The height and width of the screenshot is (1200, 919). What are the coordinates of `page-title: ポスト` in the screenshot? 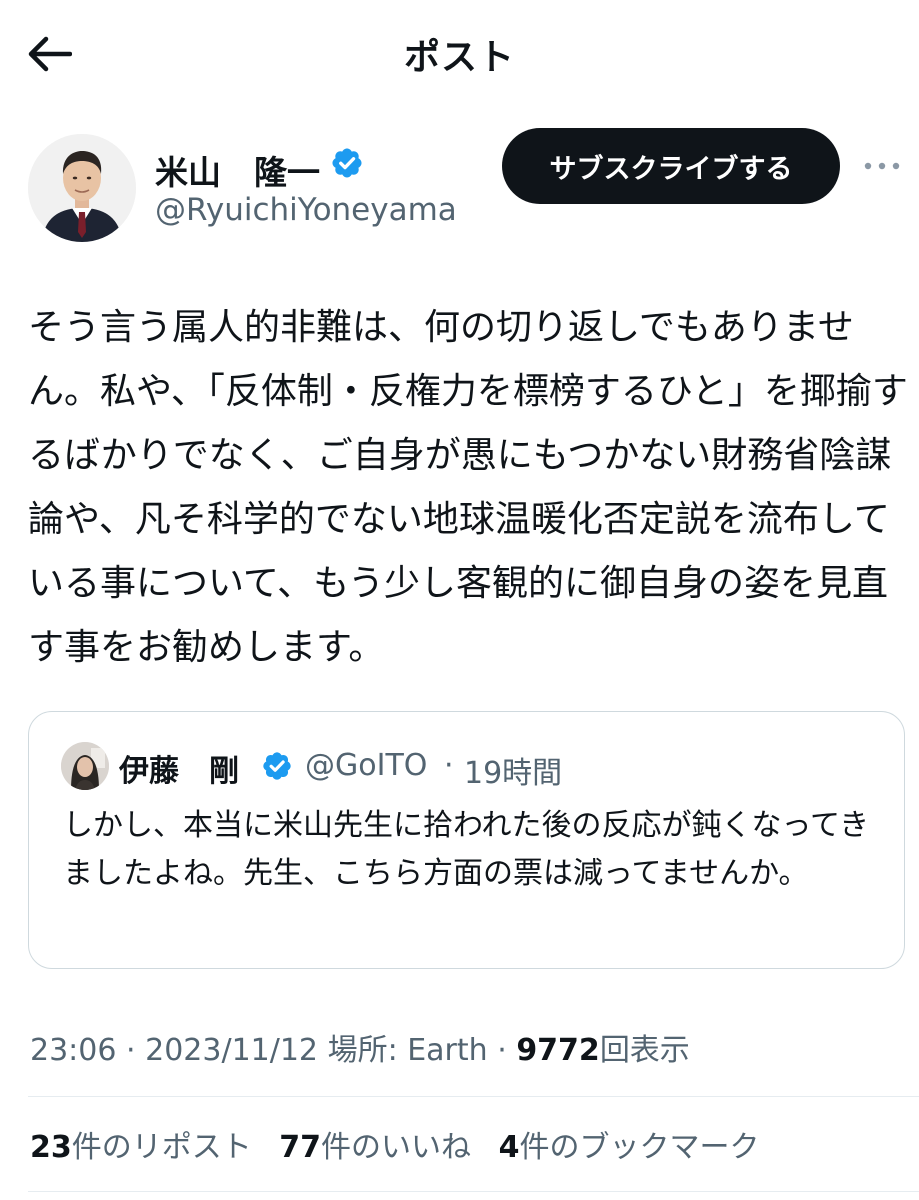 It's located at (459, 57).